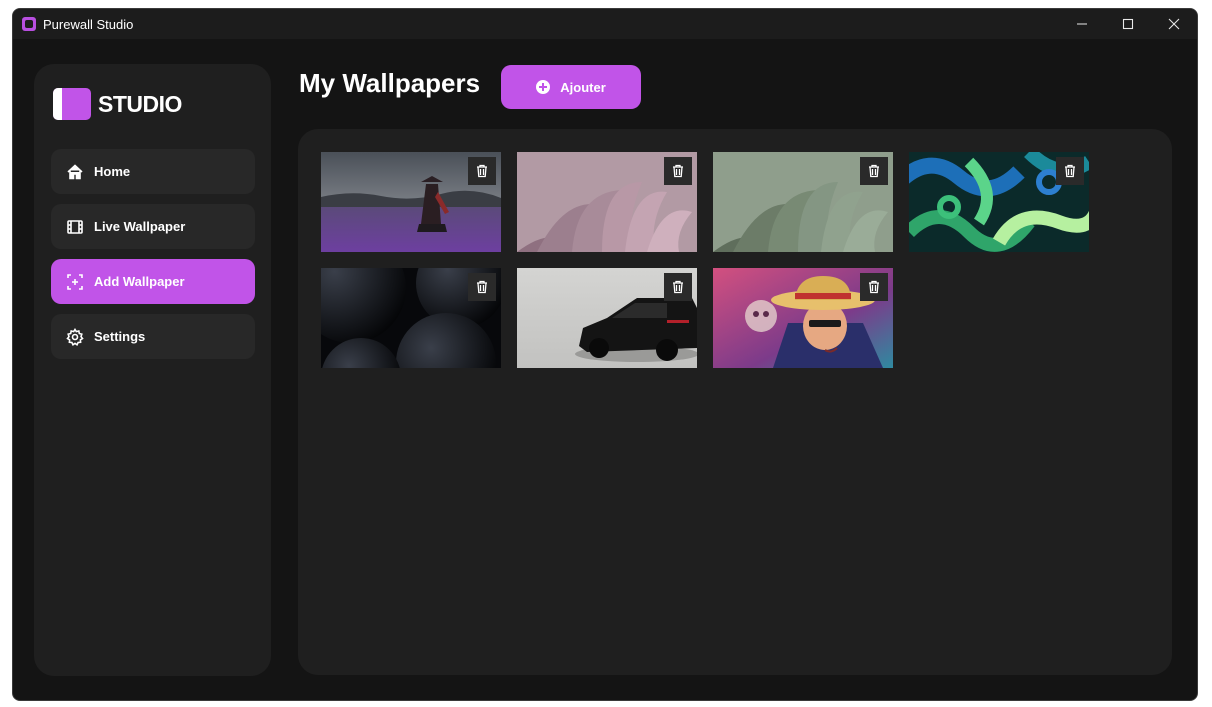 Image resolution: width=1212 pixels, height=707 pixels. What do you see at coordinates (75, 282) in the screenshot?
I see `add-image-icon` at bounding box center [75, 282].